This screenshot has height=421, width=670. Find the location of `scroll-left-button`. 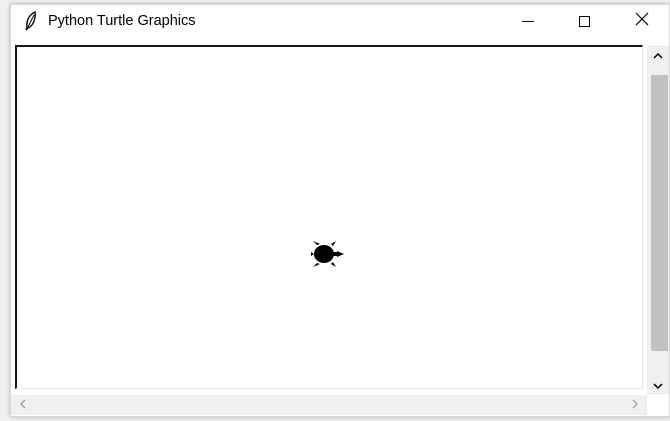

scroll-left-button is located at coordinates (23, 405).